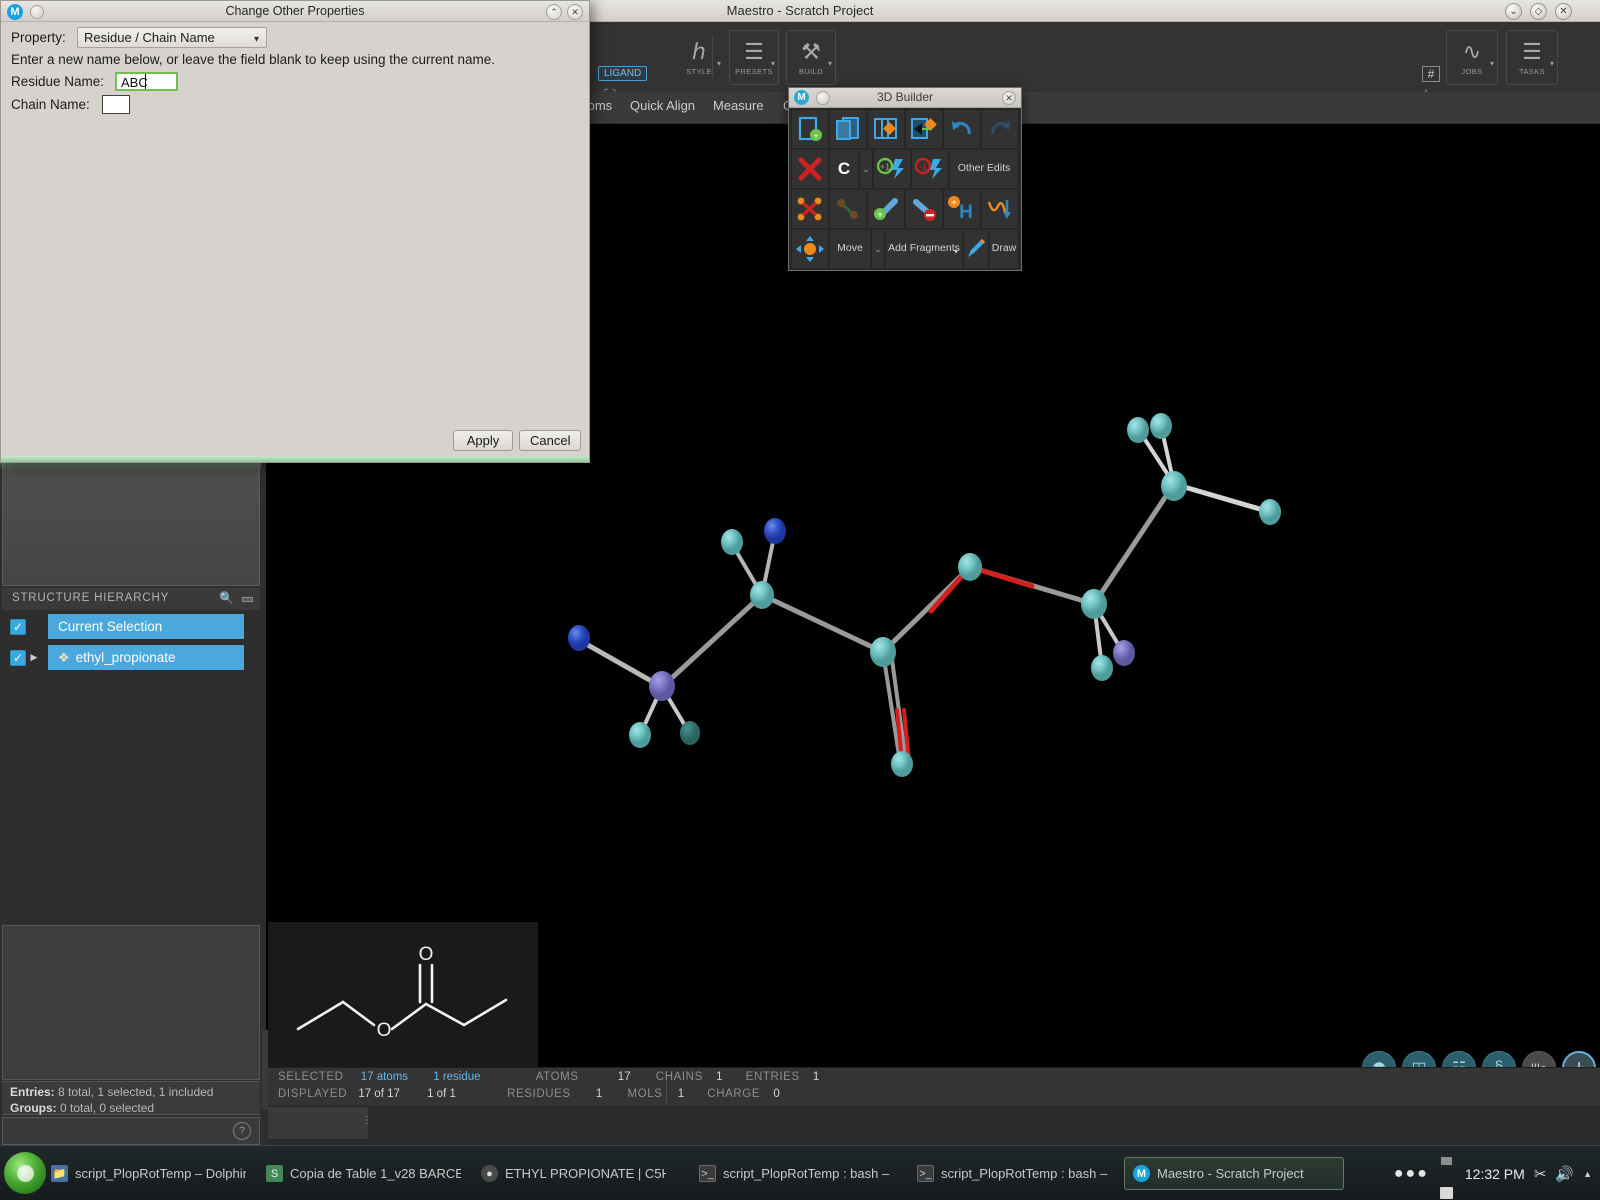 This screenshot has height=1200, width=1600. What do you see at coordinates (34, 657) in the screenshot?
I see `expand-arrow-icon: ▶` at bounding box center [34, 657].